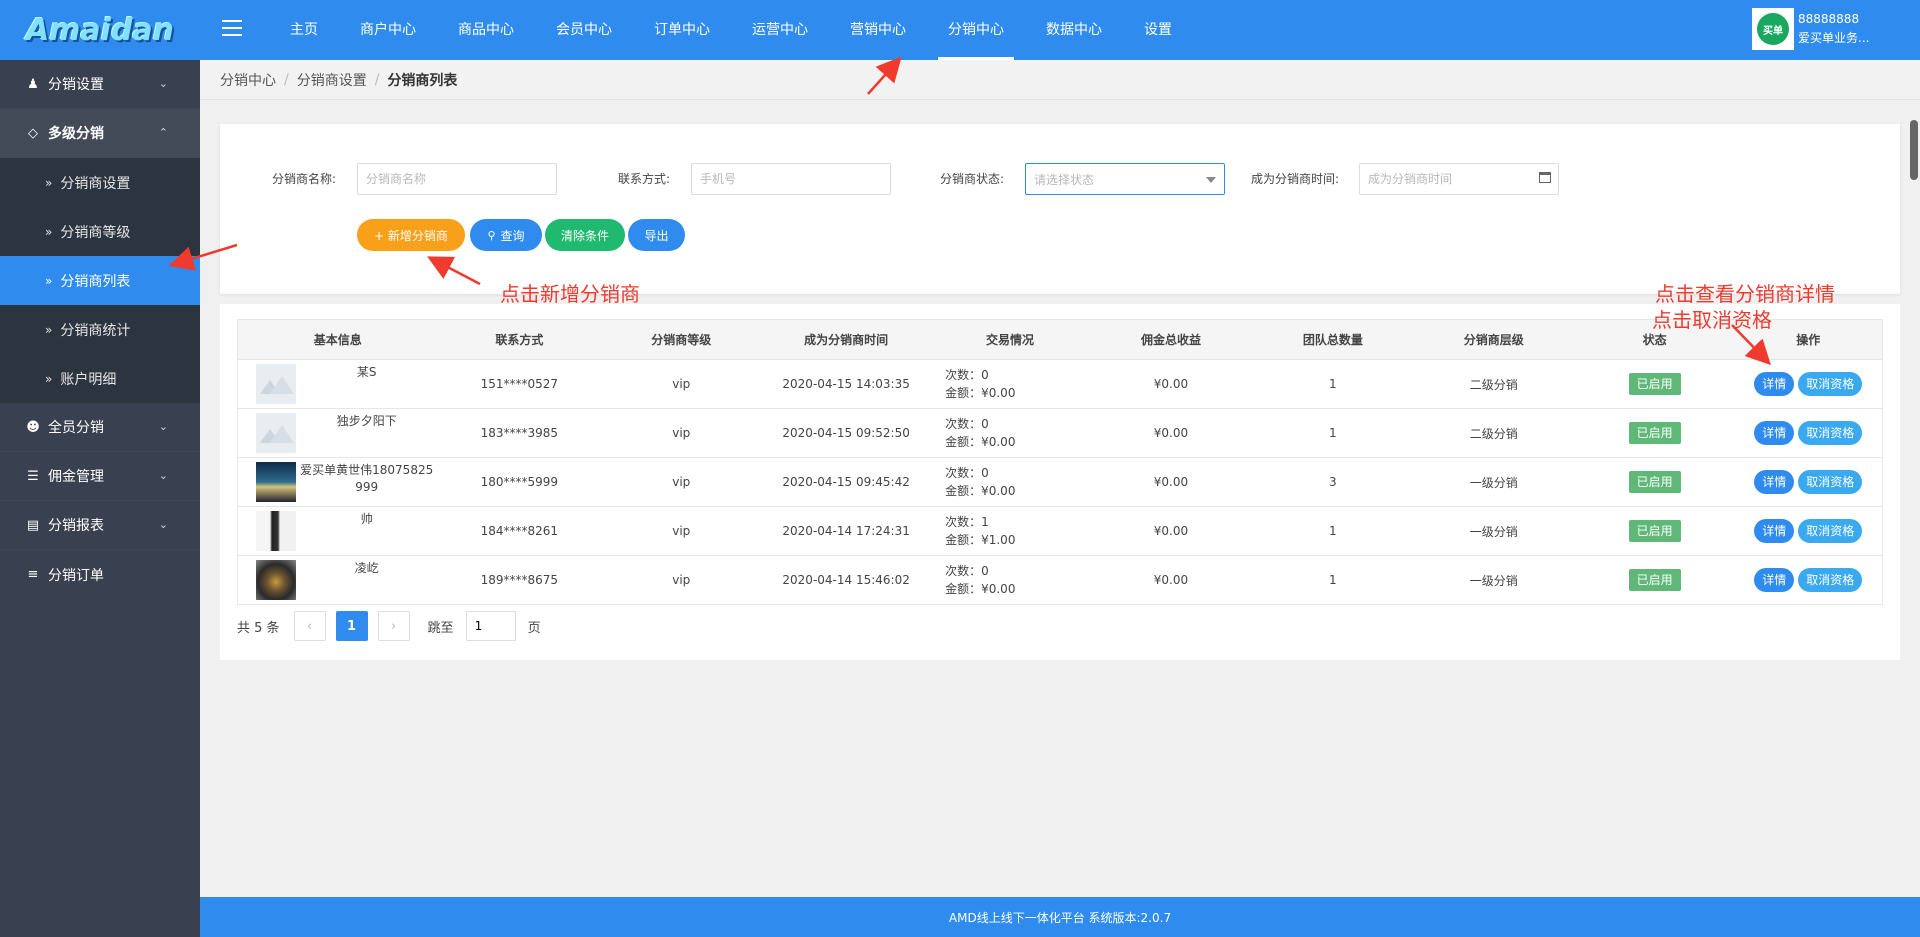 Image resolution: width=1920 pixels, height=937 pixels. Describe the element at coordinates (1745, 294) in the screenshot. I see `annotation-detail: 点击查看分销商详情` at that location.